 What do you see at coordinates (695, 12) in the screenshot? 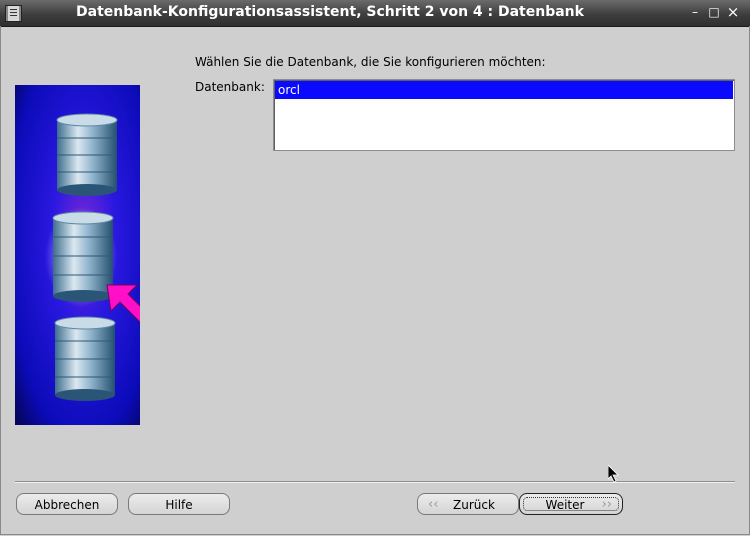
I see `minimize-icon: –` at bounding box center [695, 12].